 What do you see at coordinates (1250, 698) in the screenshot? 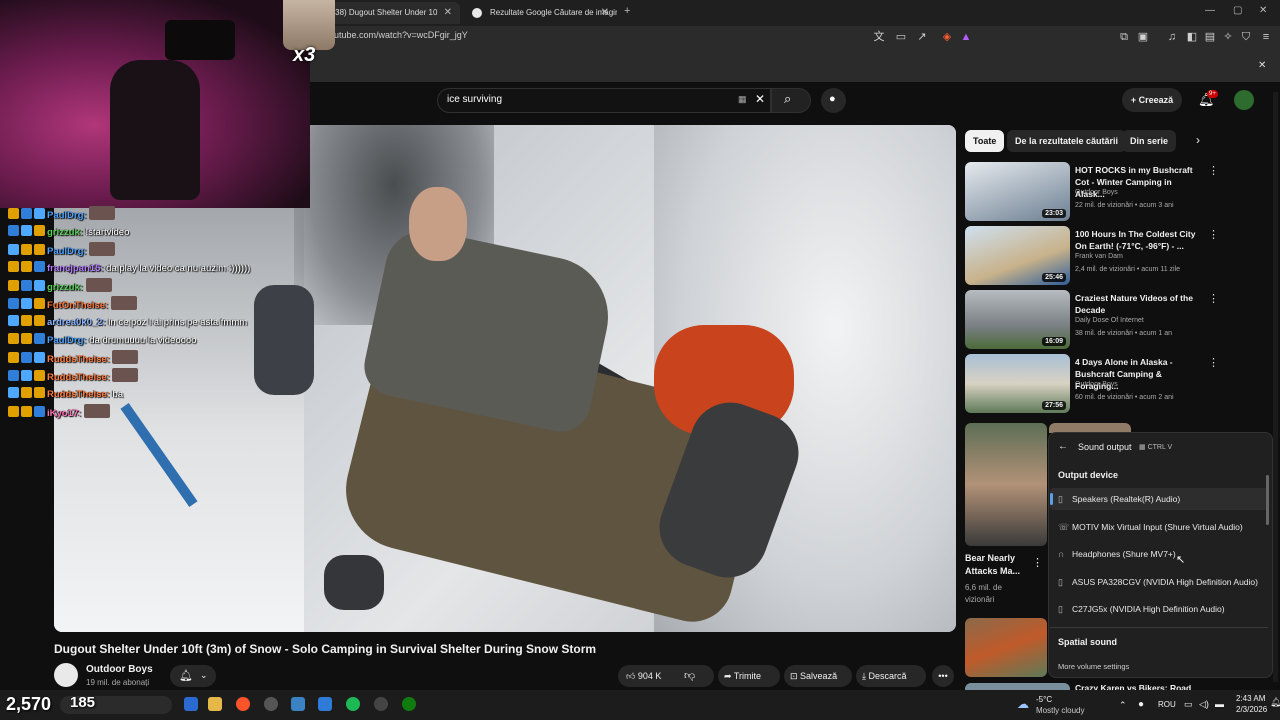
I see `clock-time: 2:43 AM` at bounding box center [1250, 698].